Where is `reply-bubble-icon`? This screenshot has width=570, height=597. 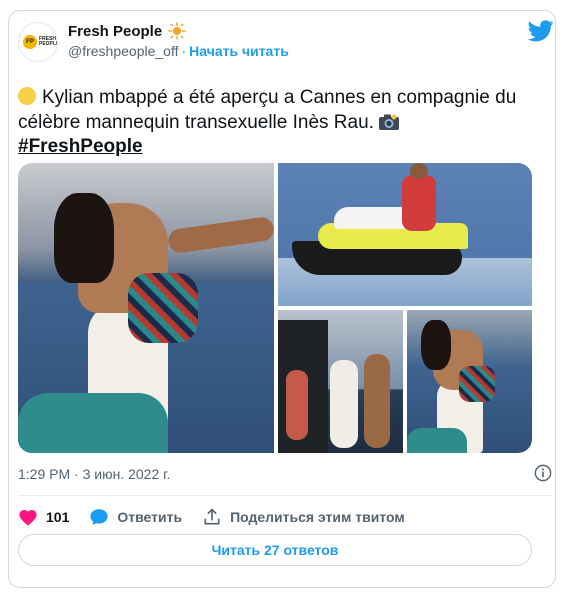
reply-bubble-icon is located at coordinates (99, 517).